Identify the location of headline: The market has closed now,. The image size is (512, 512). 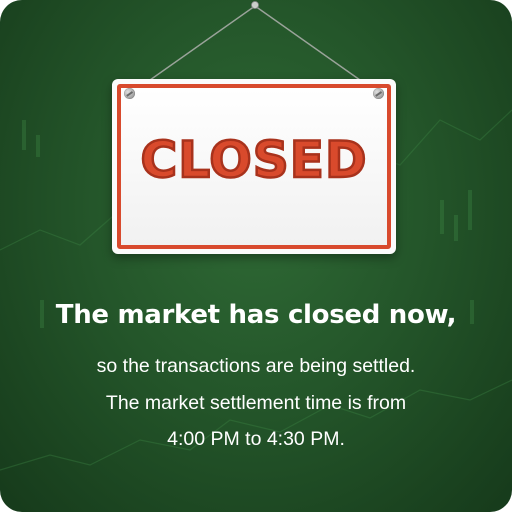
(256, 315).